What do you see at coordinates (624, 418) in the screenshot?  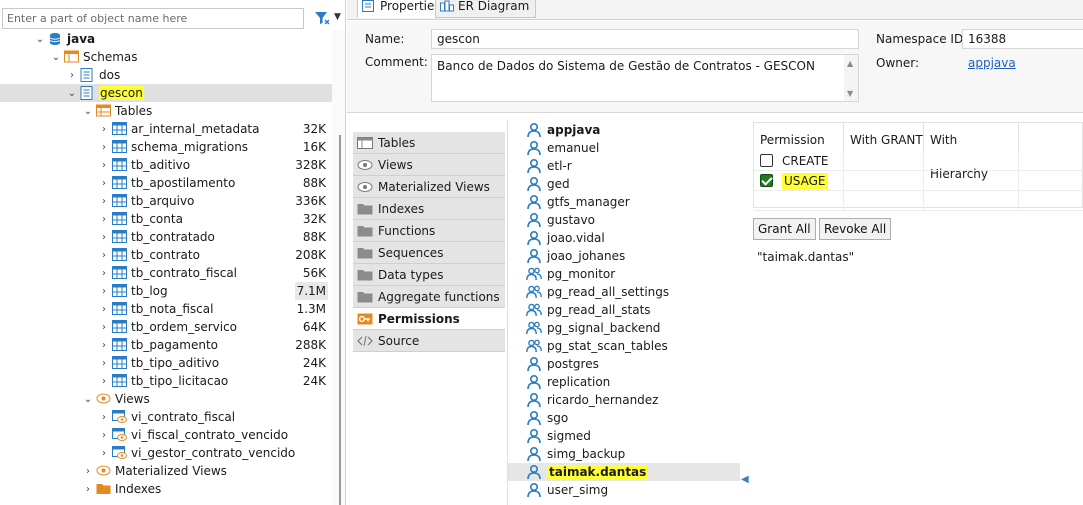 I see `list-item: sgo` at bounding box center [624, 418].